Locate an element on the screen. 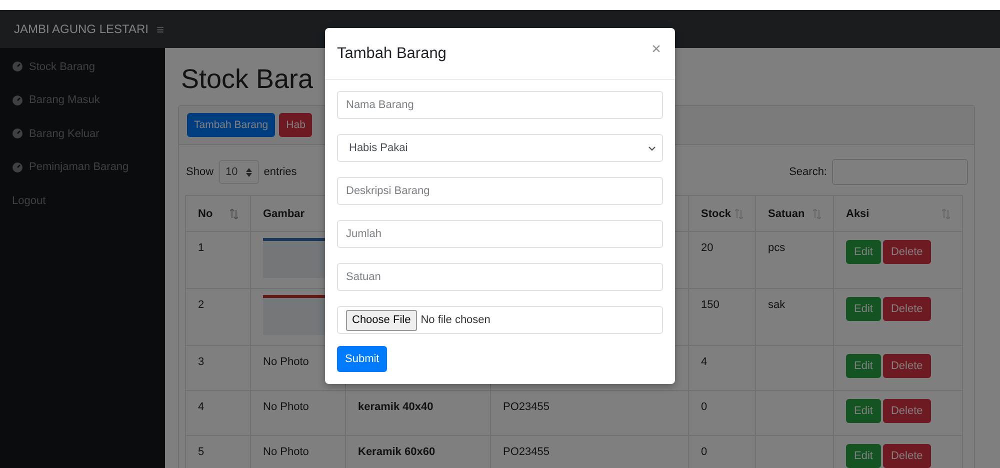  add-item-button: Tambah Barang is located at coordinates (231, 125).